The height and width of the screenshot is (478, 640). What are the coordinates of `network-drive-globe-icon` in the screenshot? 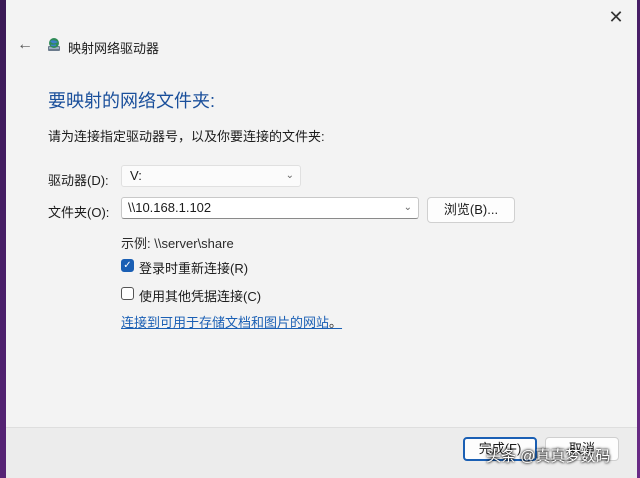 It's located at (54, 44).